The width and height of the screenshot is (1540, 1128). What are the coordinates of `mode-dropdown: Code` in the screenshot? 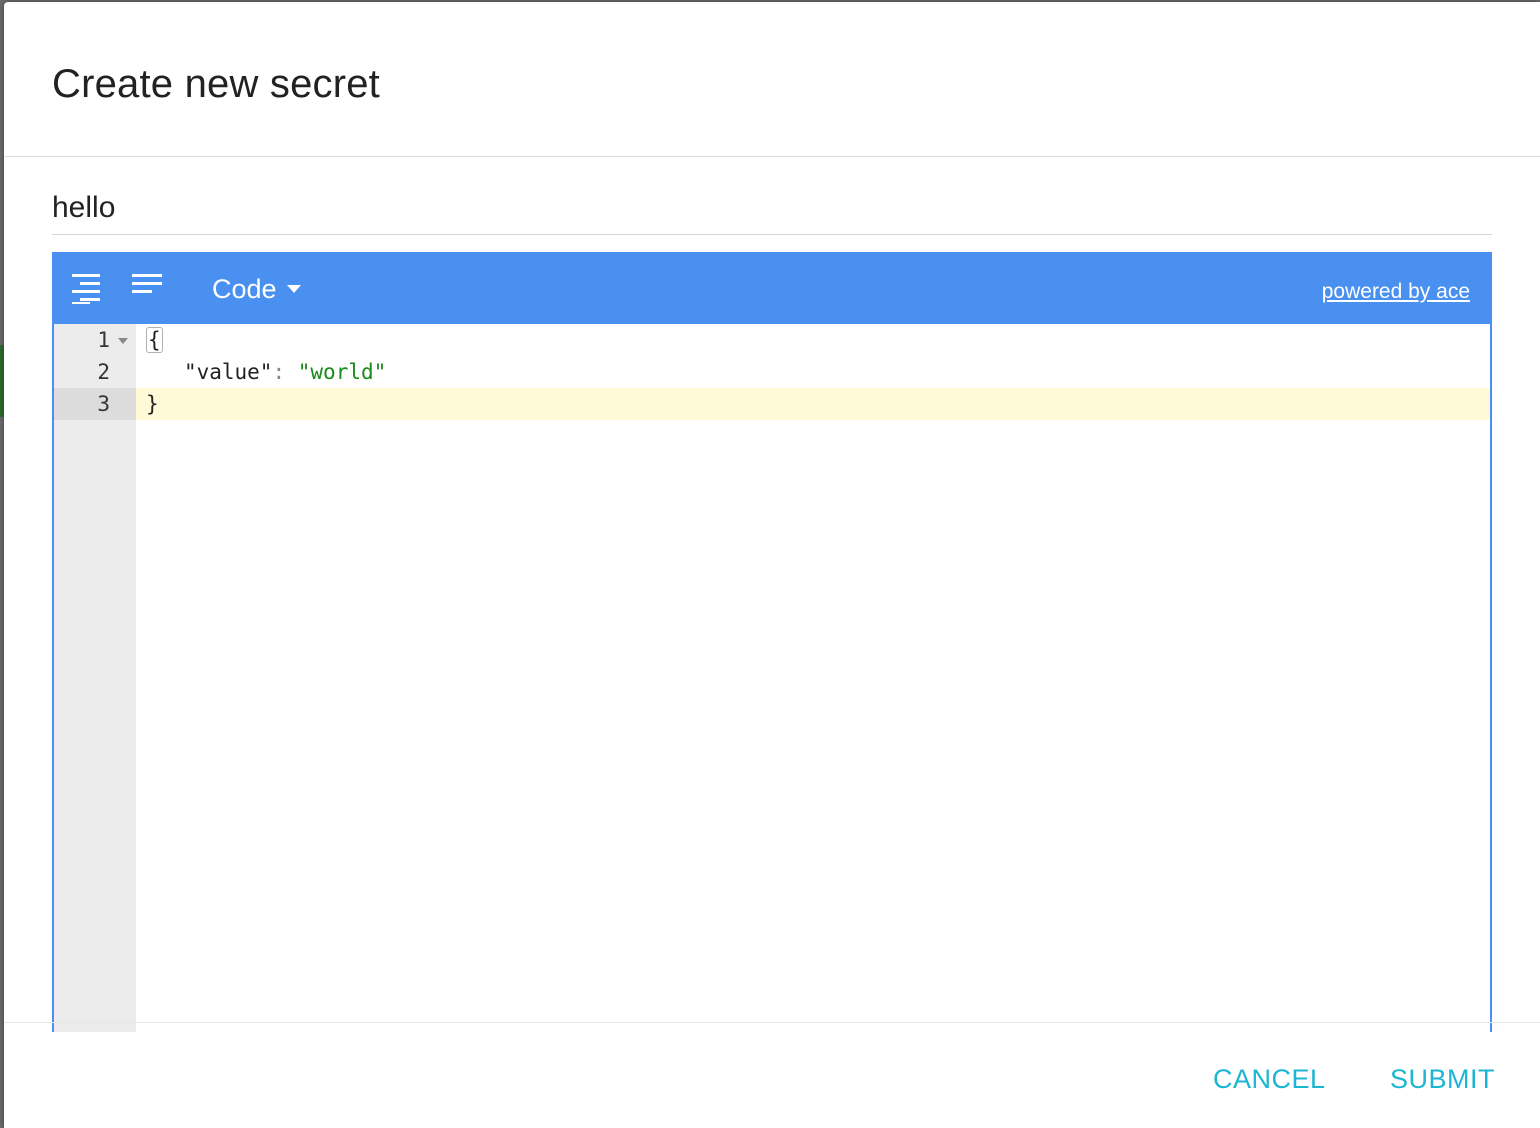 It's located at (256, 289).